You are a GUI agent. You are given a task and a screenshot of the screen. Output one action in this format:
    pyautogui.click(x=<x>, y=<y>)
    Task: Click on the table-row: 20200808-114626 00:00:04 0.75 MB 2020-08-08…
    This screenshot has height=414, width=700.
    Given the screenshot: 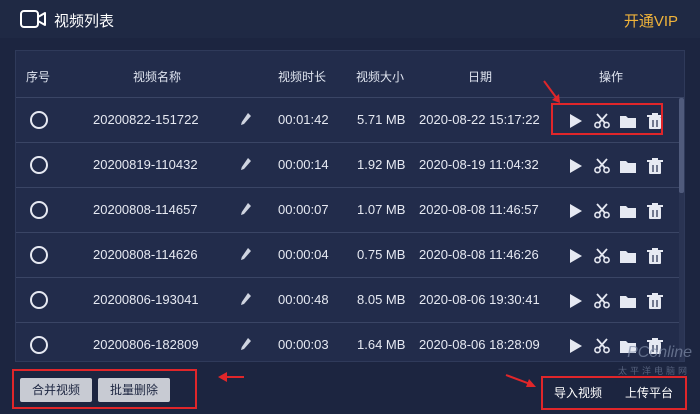 What is the action you would take?
    pyautogui.click(x=350, y=255)
    